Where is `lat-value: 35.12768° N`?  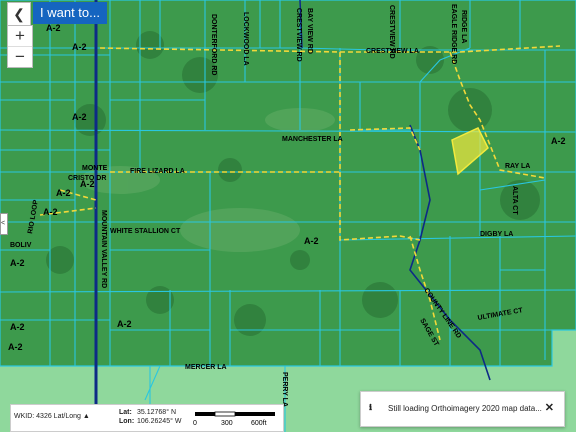 lat-value: 35.12768° N is located at coordinates (156, 412).